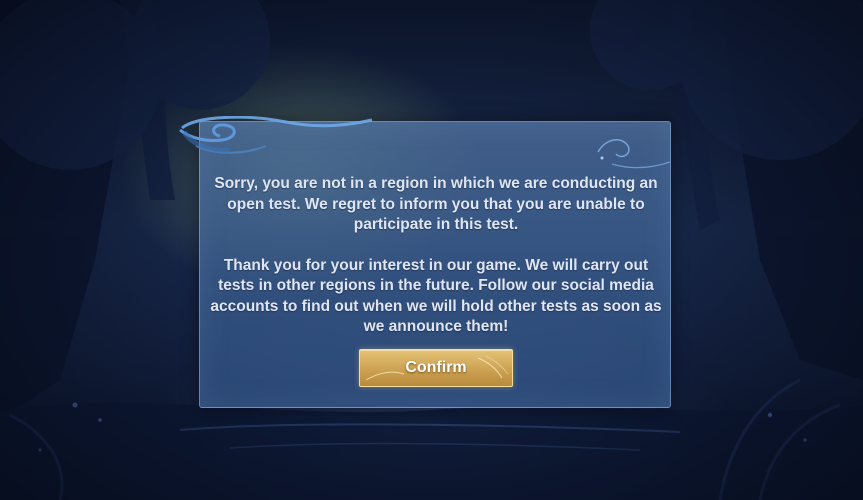  What do you see at coordinates (634, 154) in the screenshot?
I see `swirl-ornament-top-right` at bounding box center [634, 154].